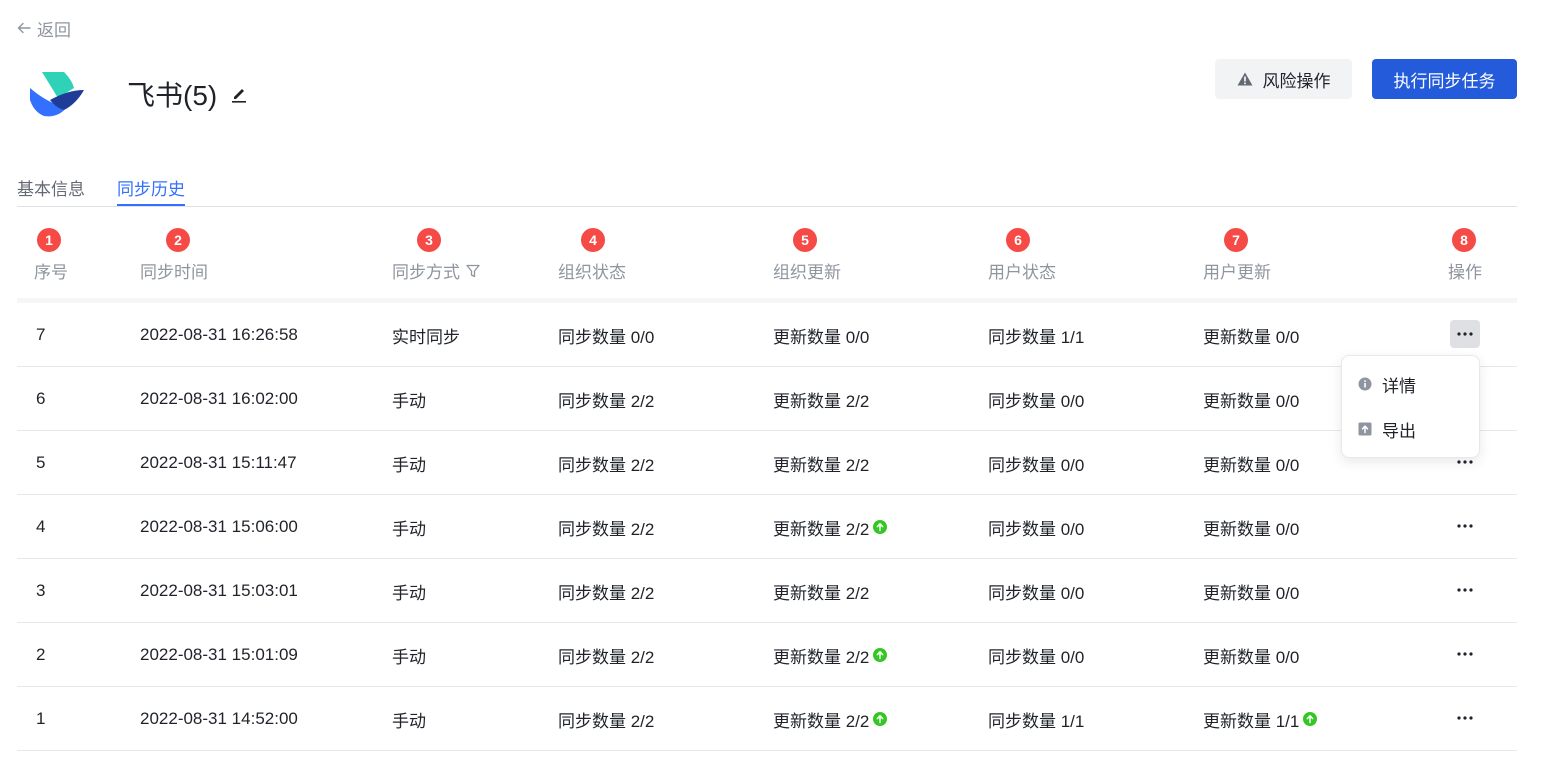 The width and height of the screenshot is (1541, 757). I want to click on column-header-label: 同步时间, so click(174, 272).